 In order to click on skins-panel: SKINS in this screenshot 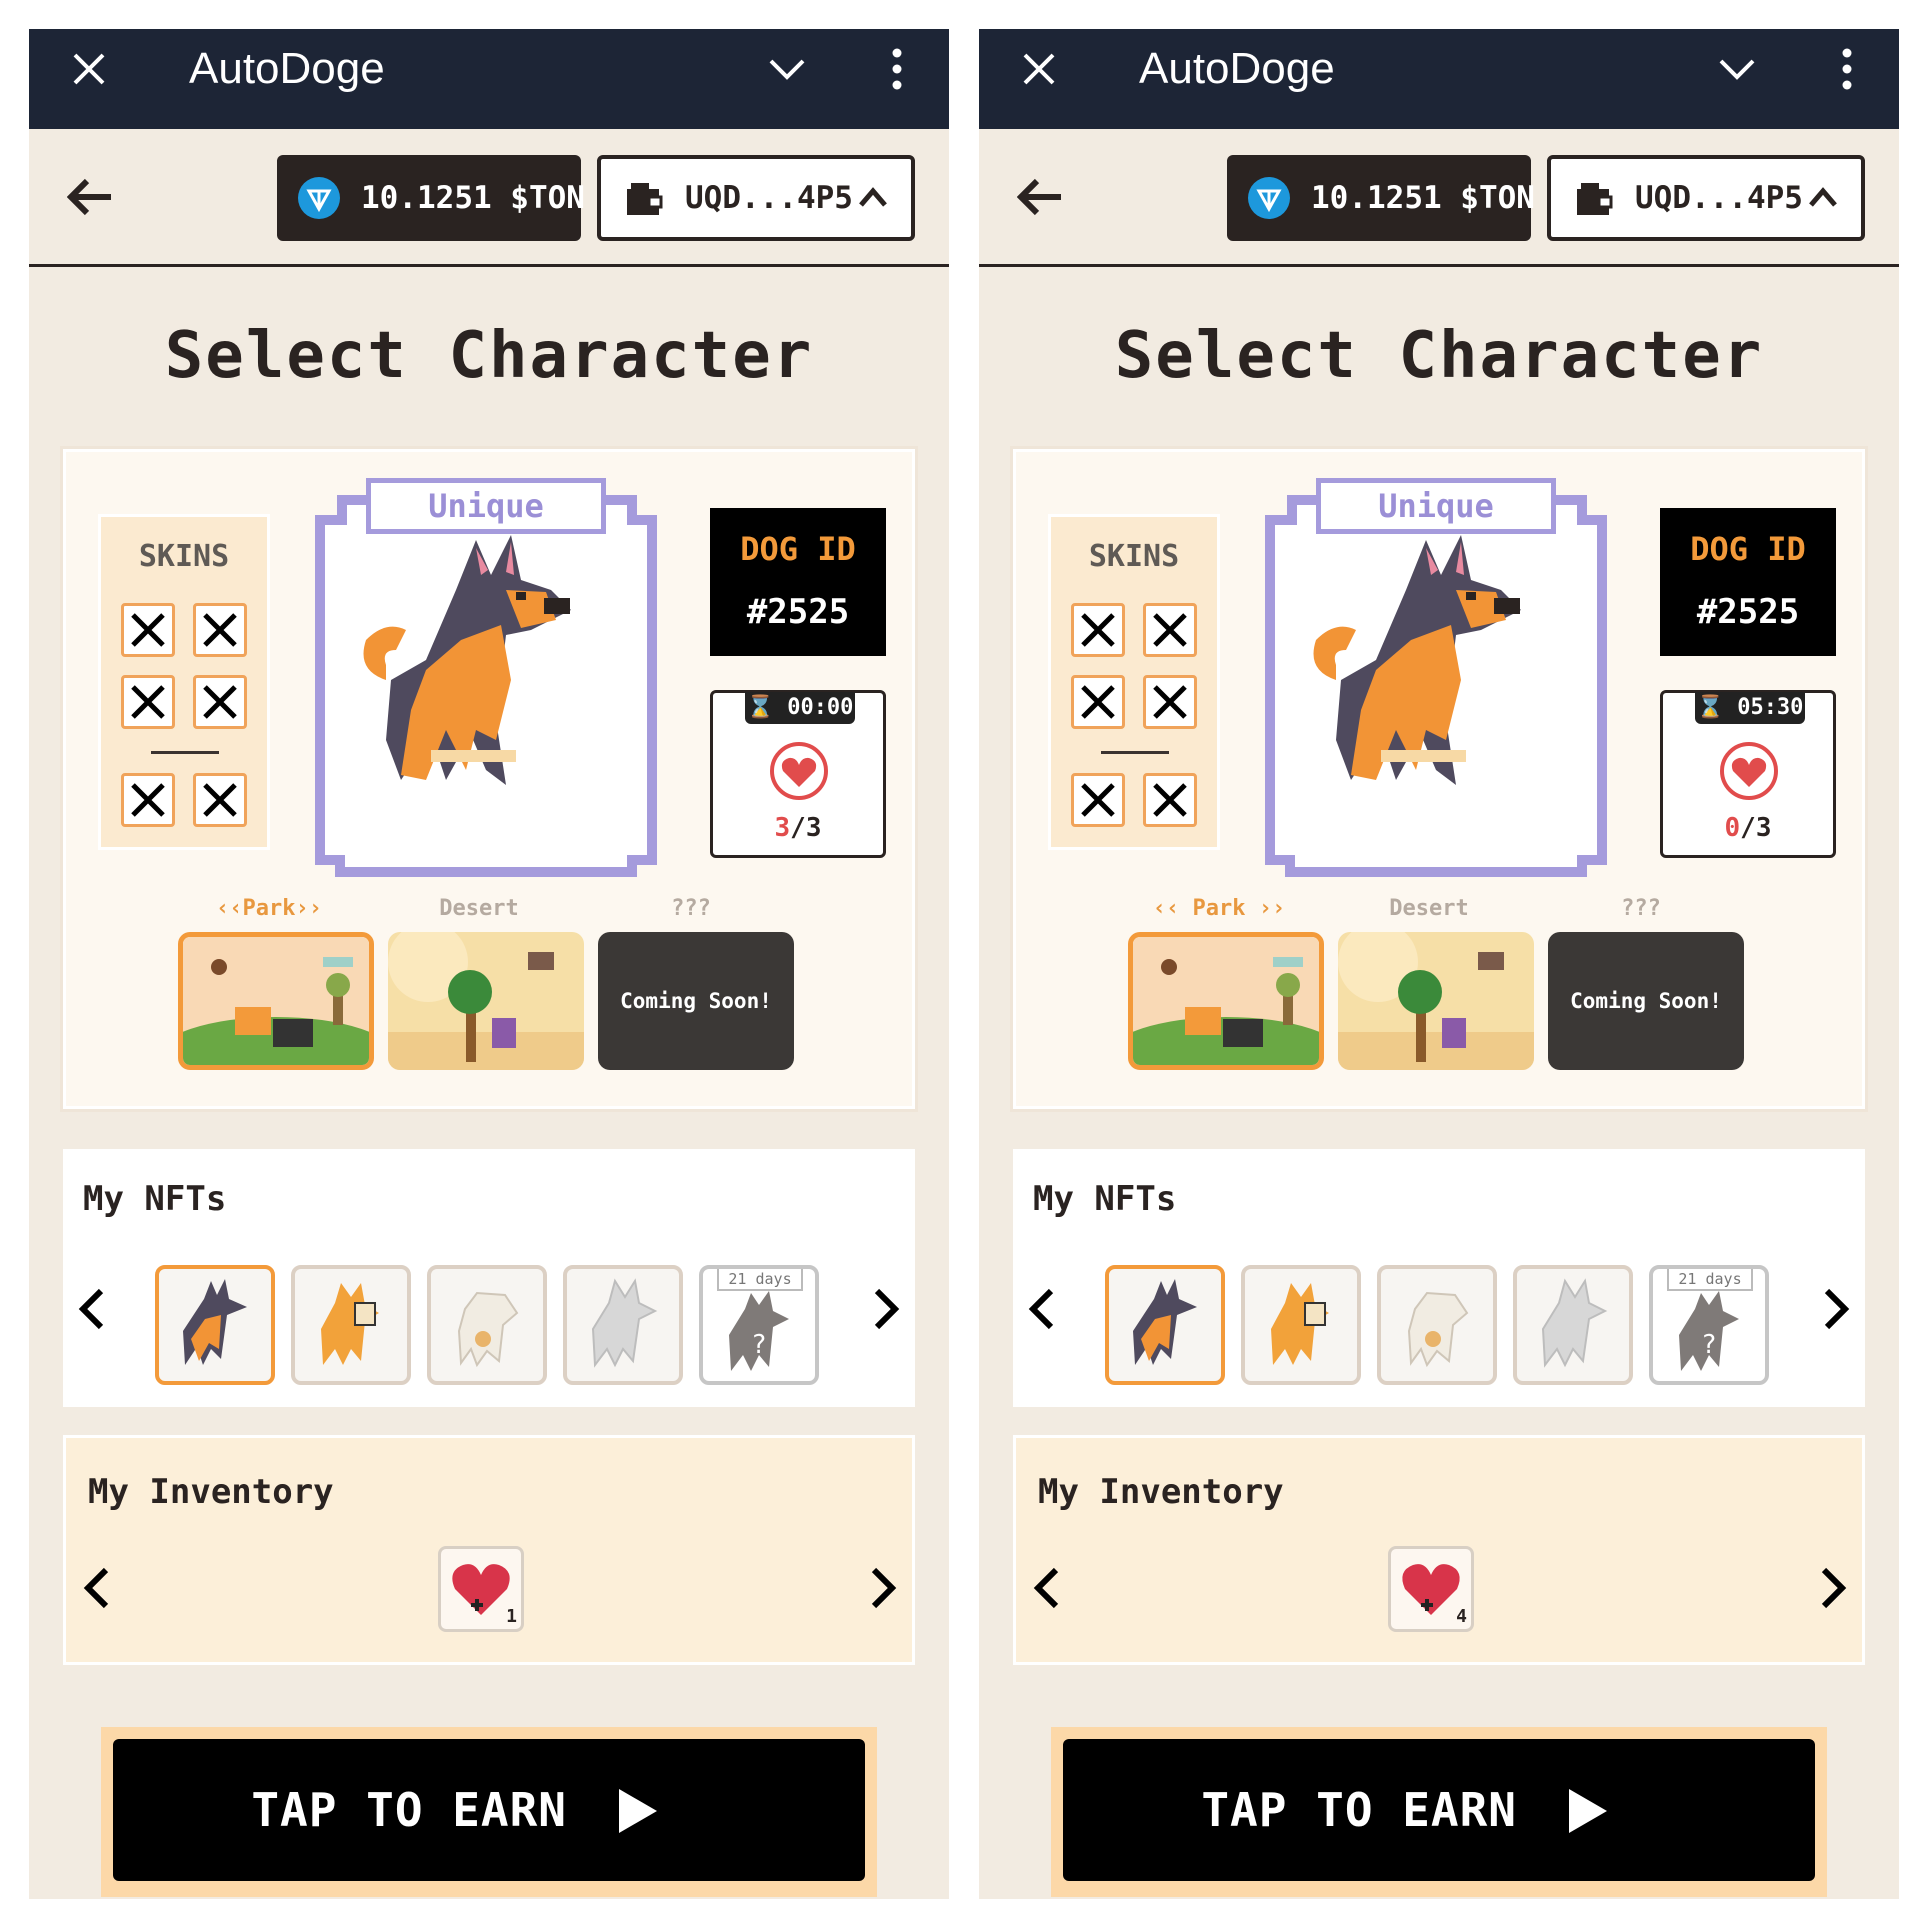, I will do `click(184, 682)`.